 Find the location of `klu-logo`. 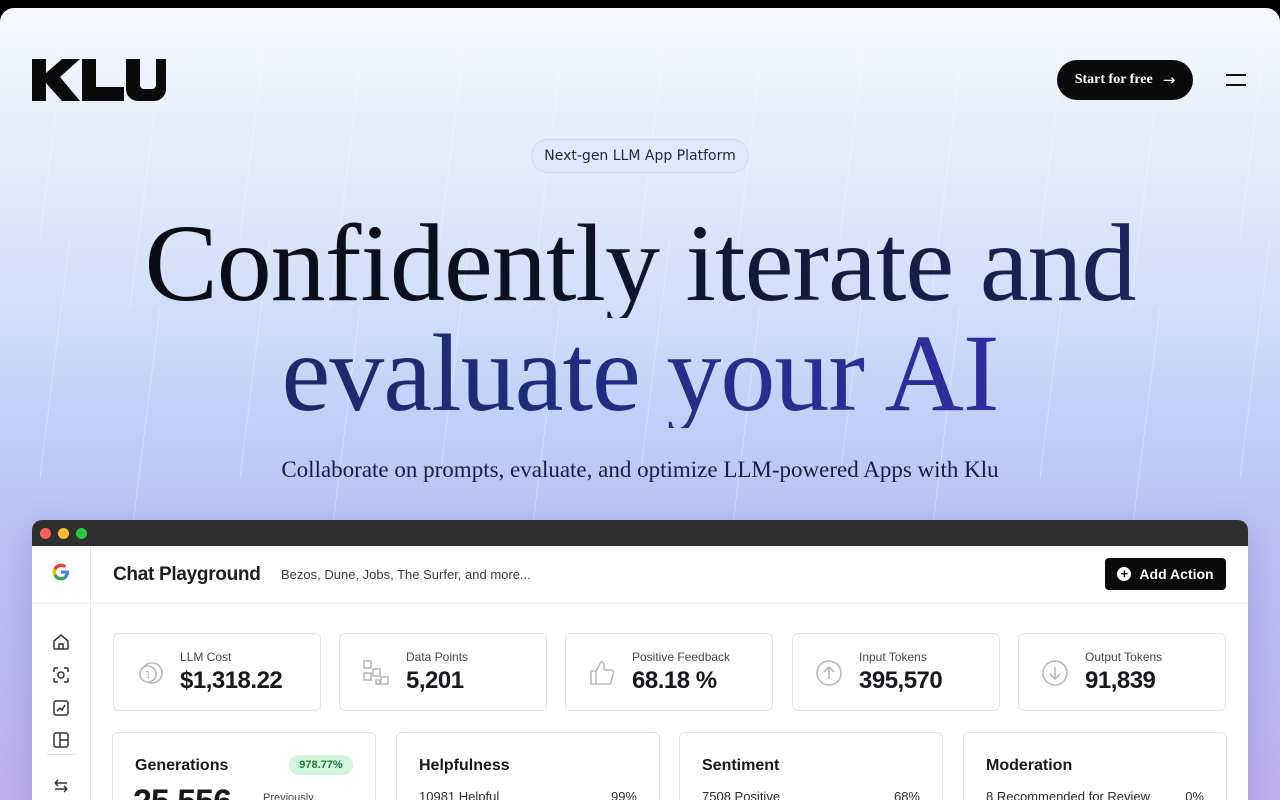

klu-logo is located at coordinates (99, 80).